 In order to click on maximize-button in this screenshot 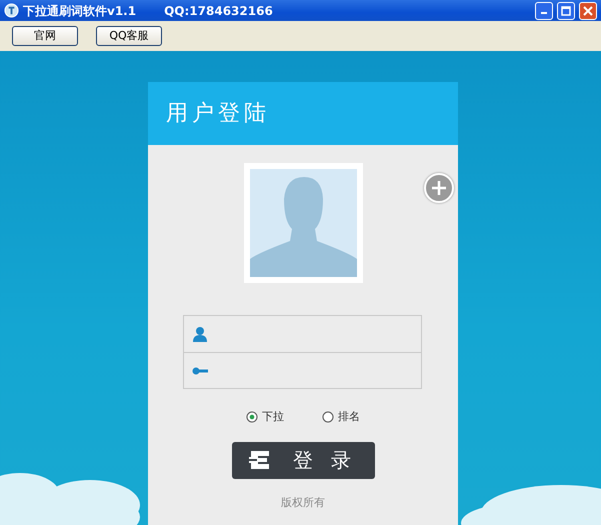, I will do `click(566, 11)`.